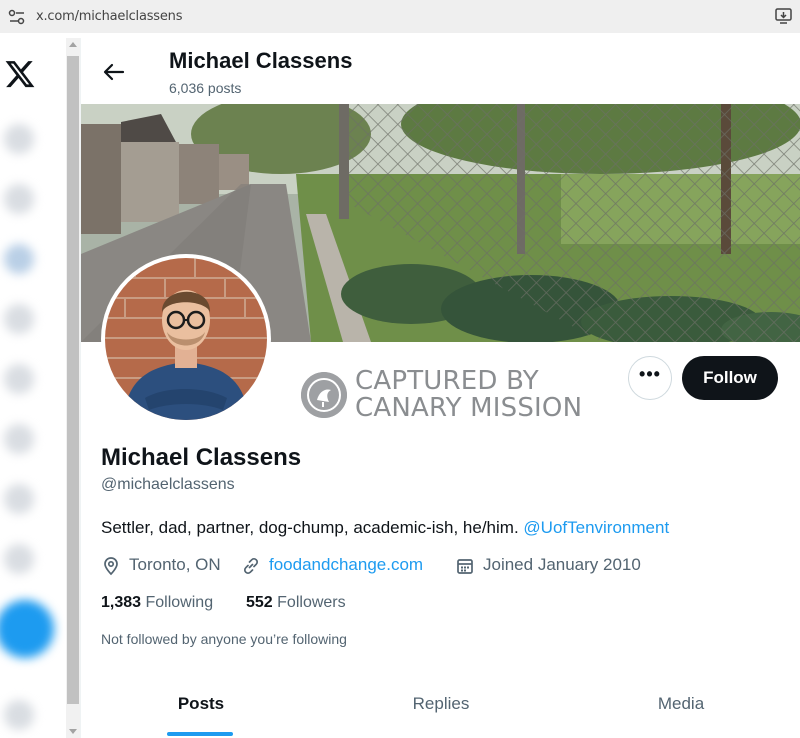 The height and width of the screenshot is (738, 800). I want to click on site-settings-icon, so click(17, 17).